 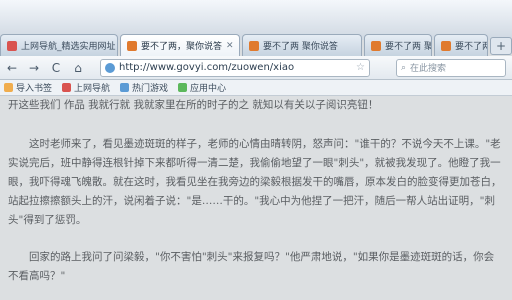 I want to click on bookmark-item: 热门游戏, so click(x=144, y=87).